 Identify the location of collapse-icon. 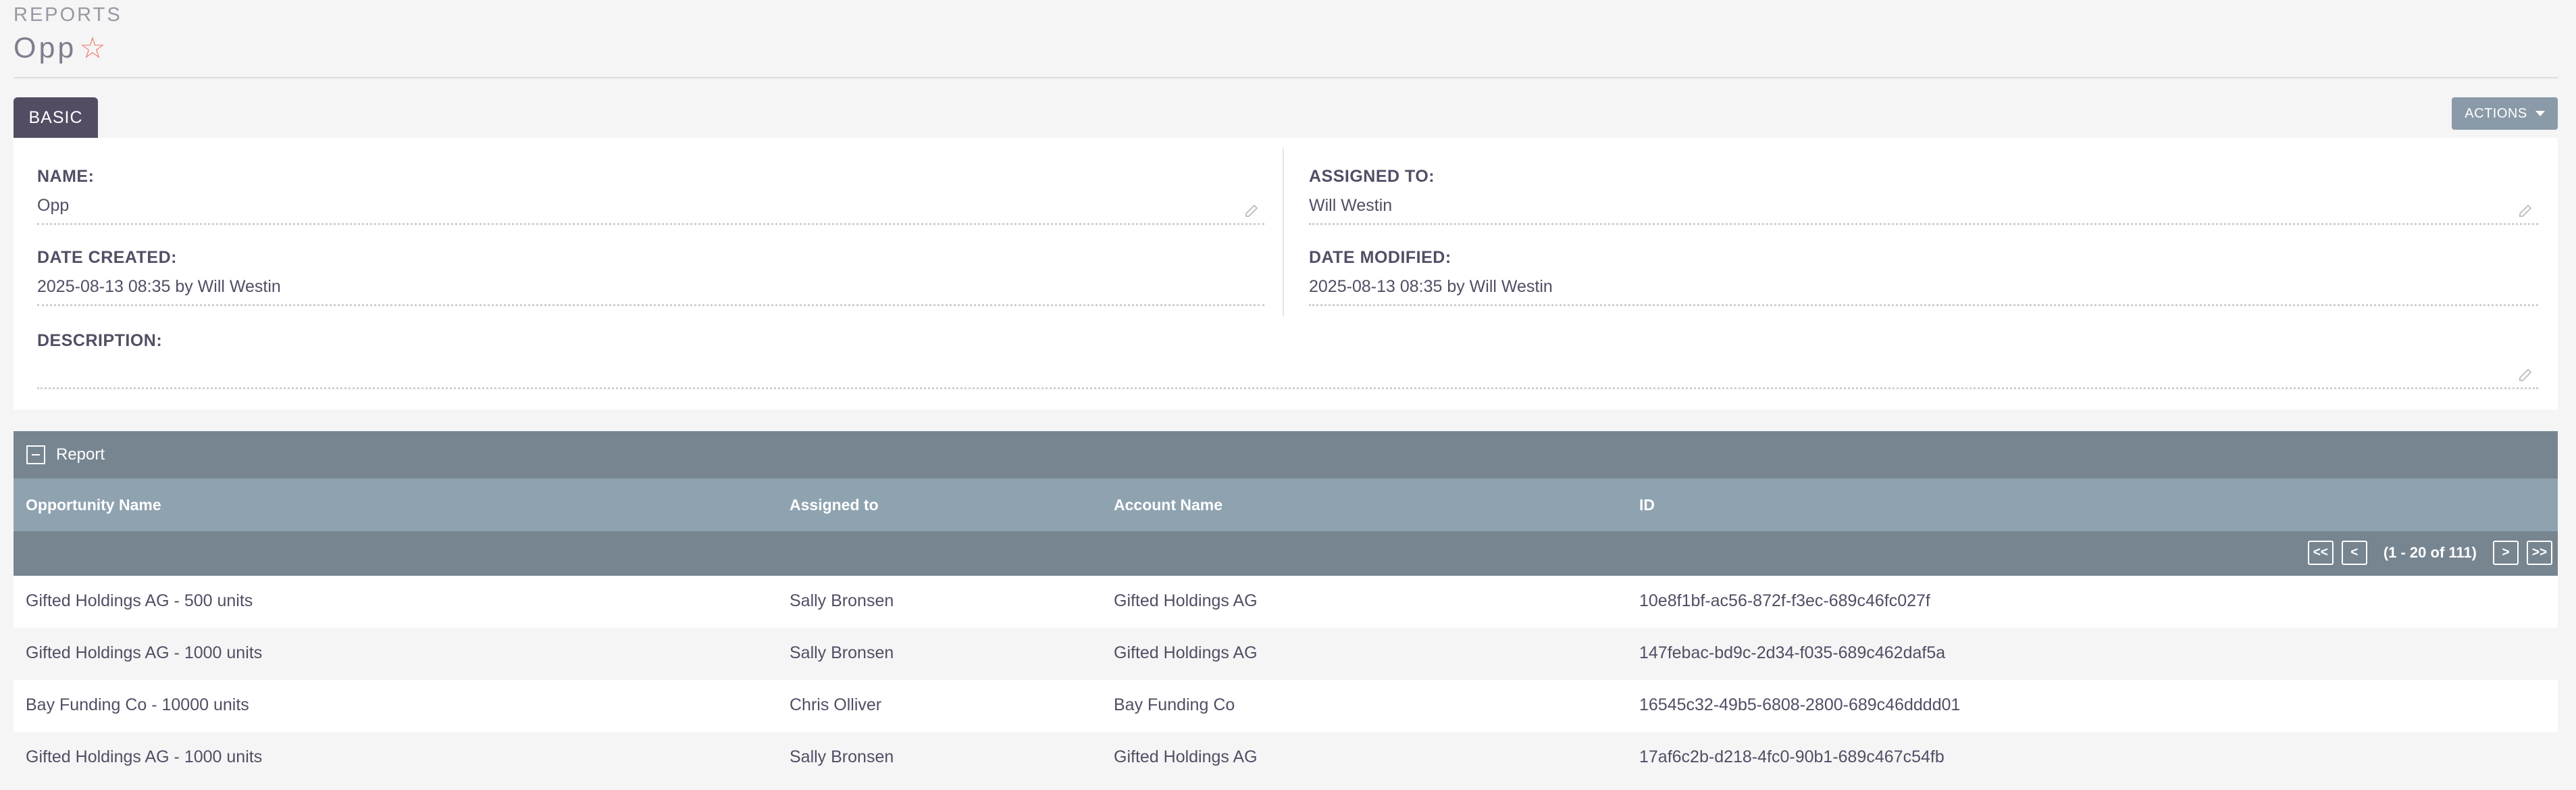
(35, 454).